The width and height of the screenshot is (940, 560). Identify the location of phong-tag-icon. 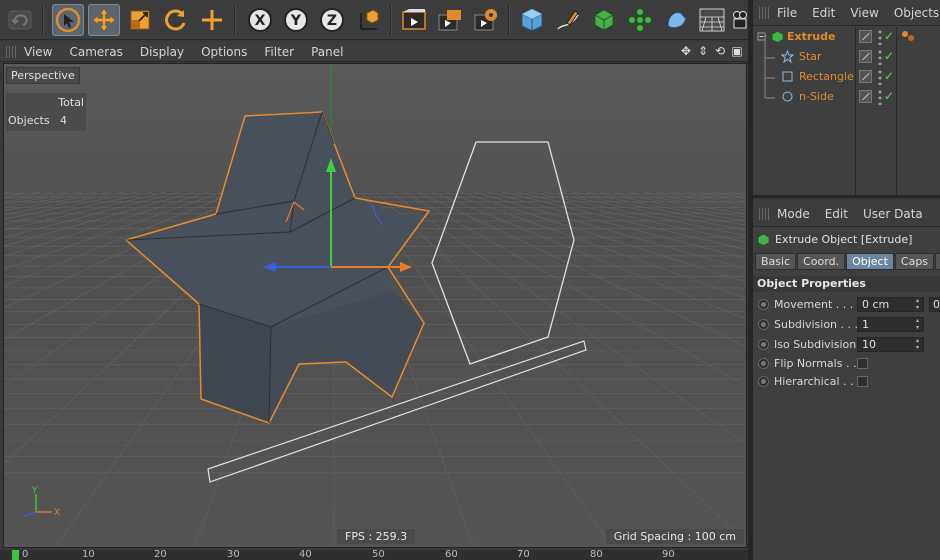
(908, 36).